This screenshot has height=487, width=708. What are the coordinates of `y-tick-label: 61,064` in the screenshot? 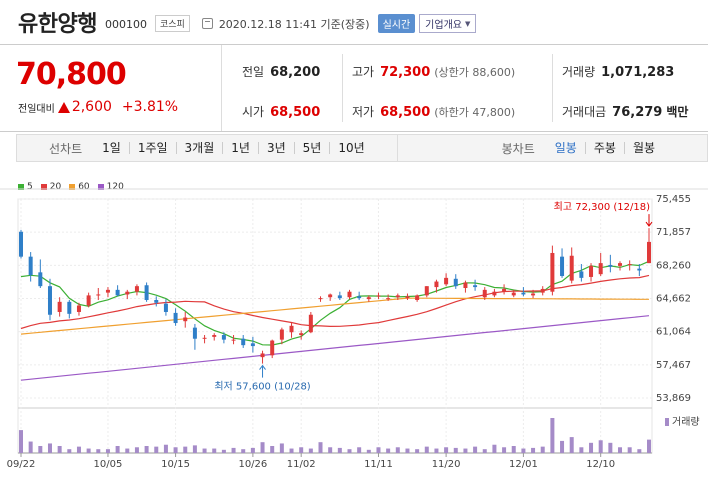 It's located at (673, 332).